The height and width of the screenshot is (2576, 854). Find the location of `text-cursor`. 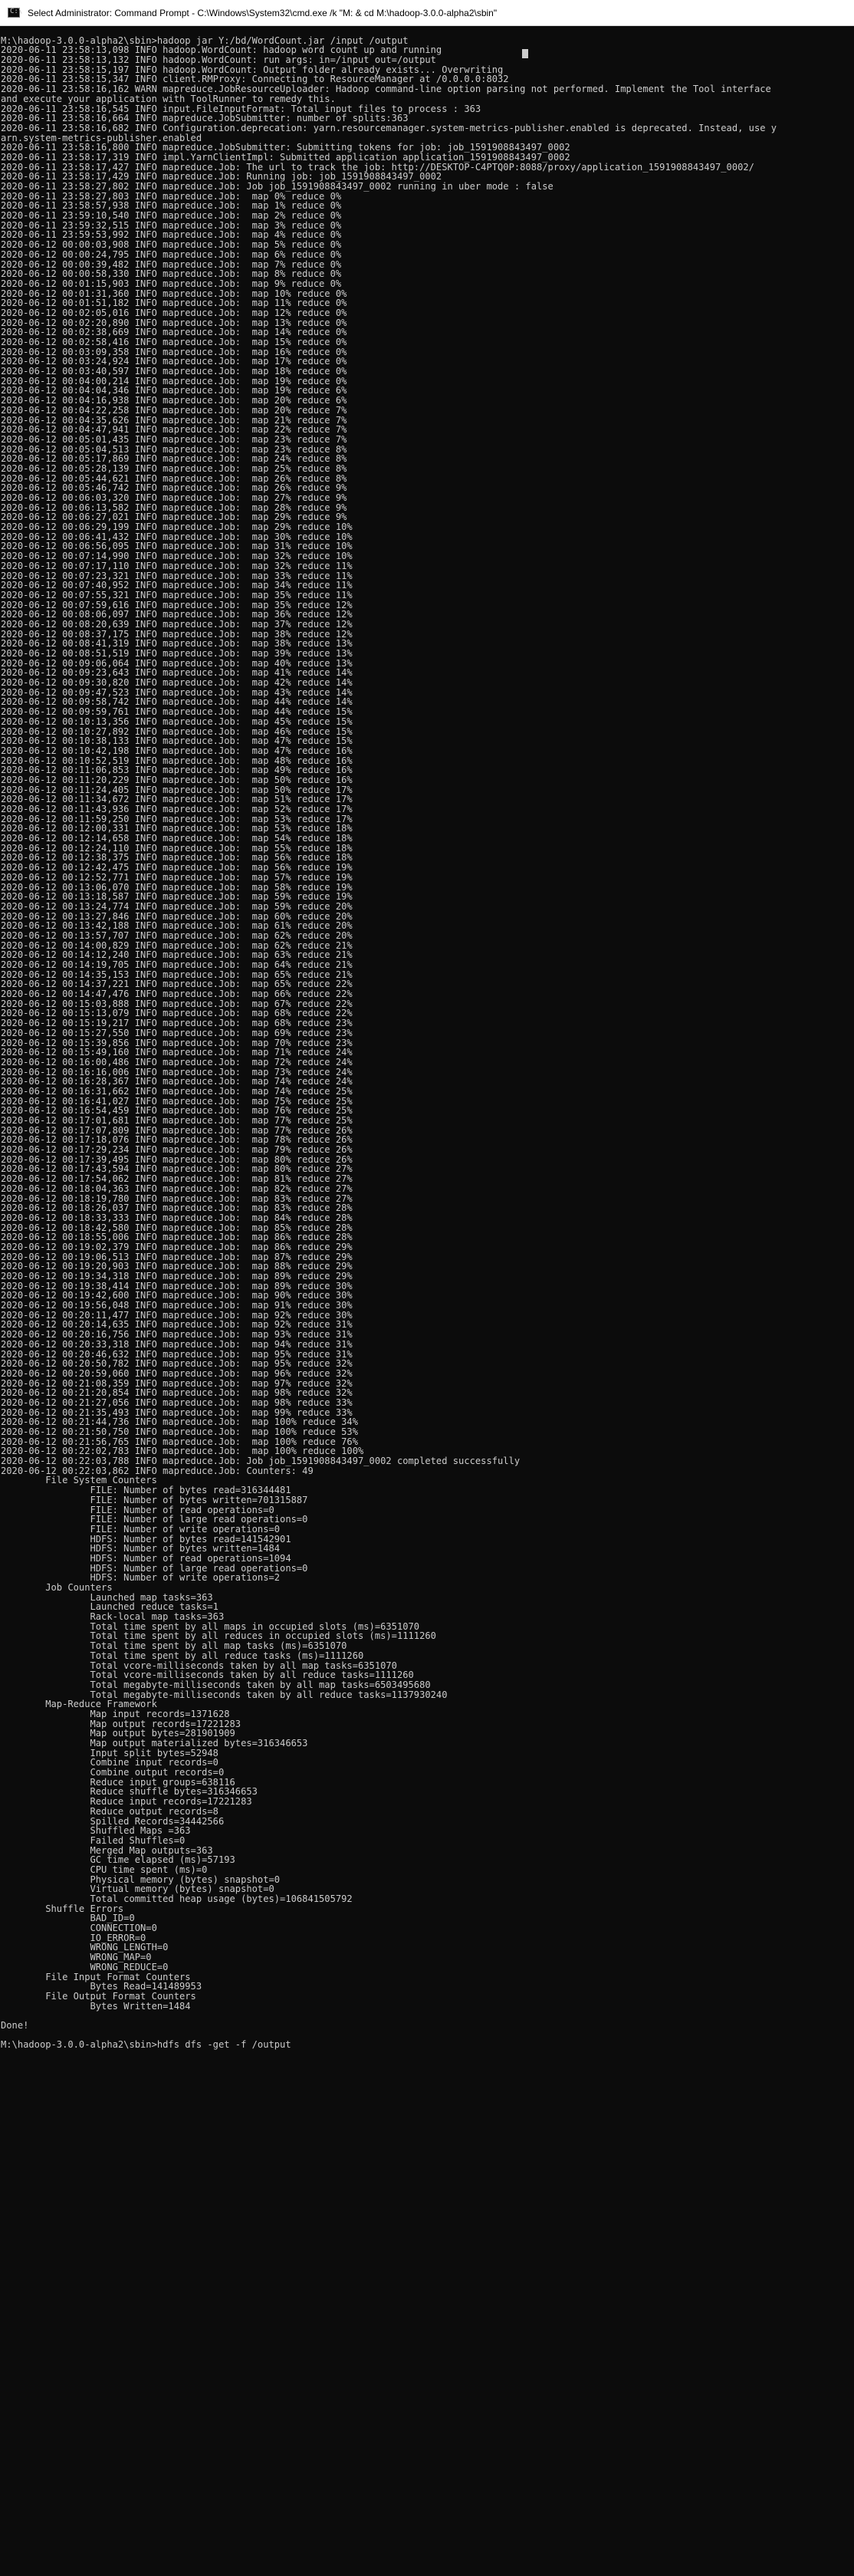

text-cursor is located at coordinates (525, 53).